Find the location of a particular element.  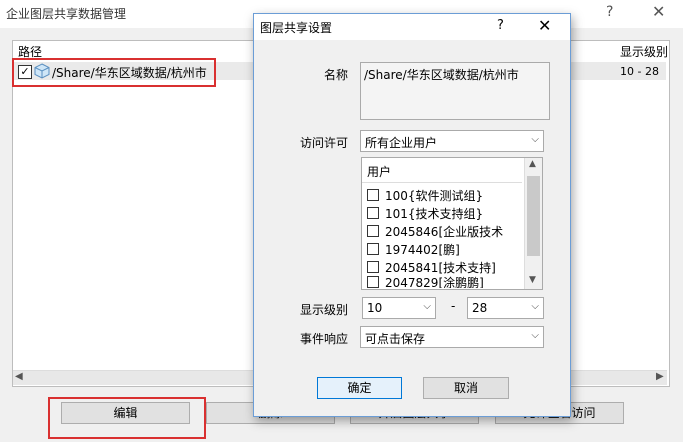

user-item: 2045846[企业版技术 is located at coordinates (435, 231).